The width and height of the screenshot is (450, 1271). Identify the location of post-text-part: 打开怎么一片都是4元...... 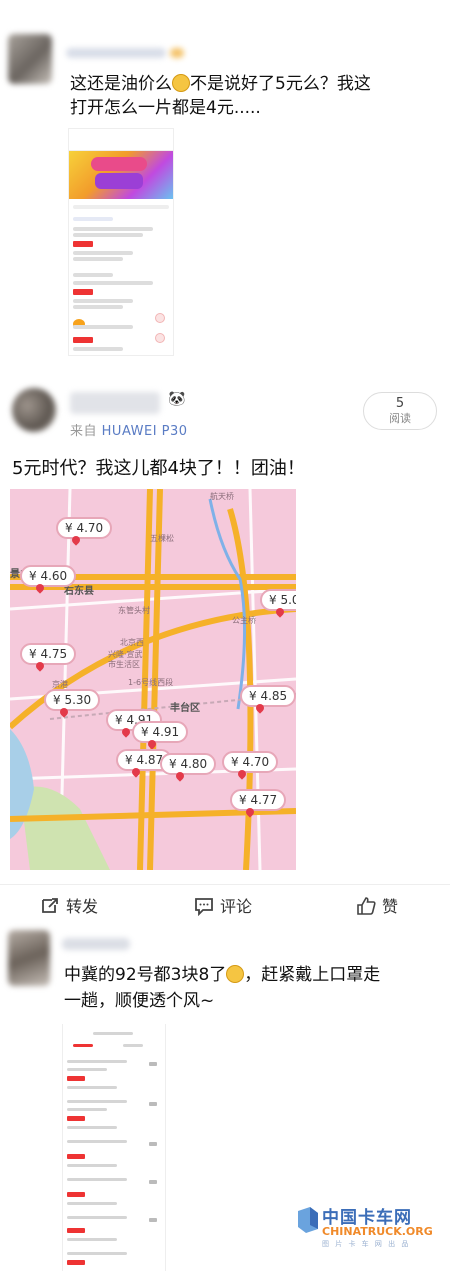
(165, 108).